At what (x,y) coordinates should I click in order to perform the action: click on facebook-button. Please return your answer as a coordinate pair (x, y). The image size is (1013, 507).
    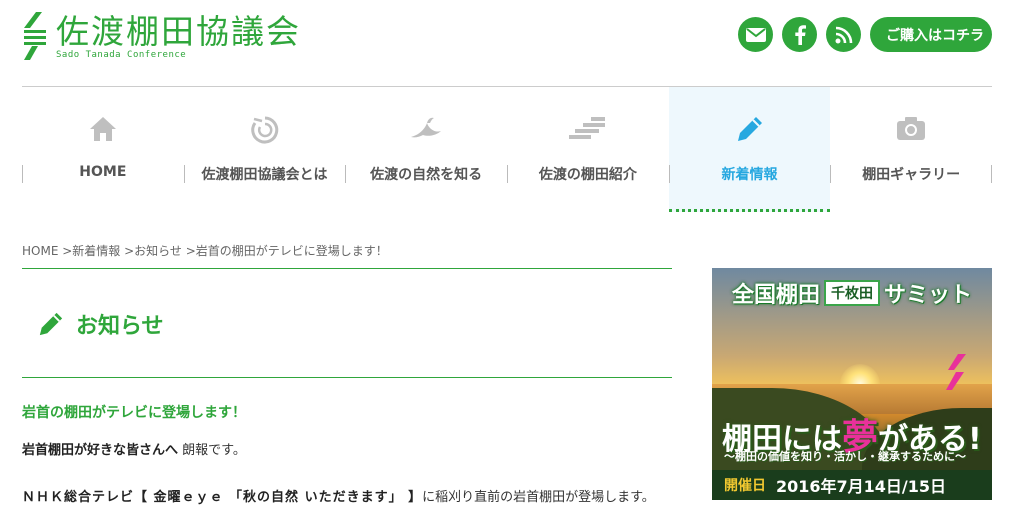
    Looking at the image, I should click on (799, 34).